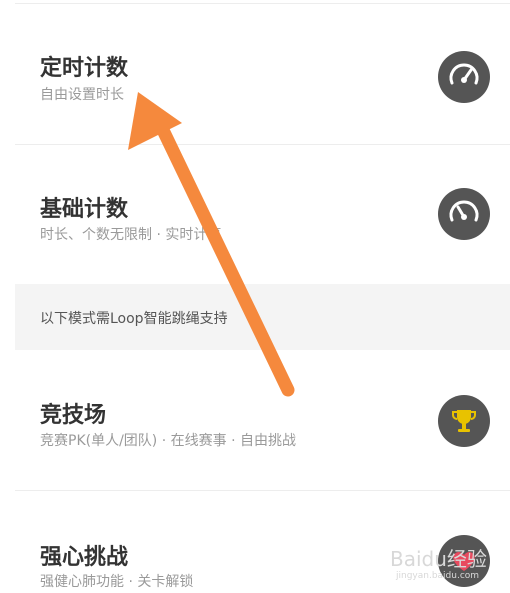 The height and width of the screenshot is (593, 510). I want to click on mode-subtitle: 强健心肺功能 · 关卡解锁, so click(117, 582).